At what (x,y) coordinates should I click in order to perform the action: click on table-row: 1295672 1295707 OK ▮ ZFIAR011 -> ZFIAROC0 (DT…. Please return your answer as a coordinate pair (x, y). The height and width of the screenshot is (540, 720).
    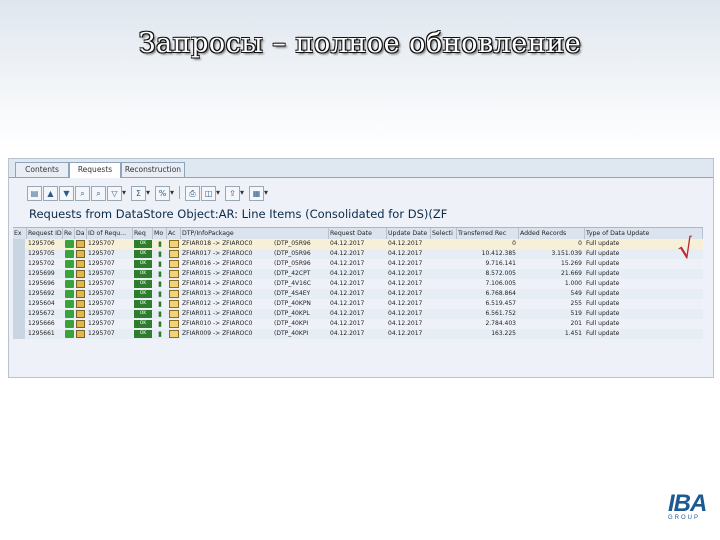
    Looking at the image, I should click on (358, 314).